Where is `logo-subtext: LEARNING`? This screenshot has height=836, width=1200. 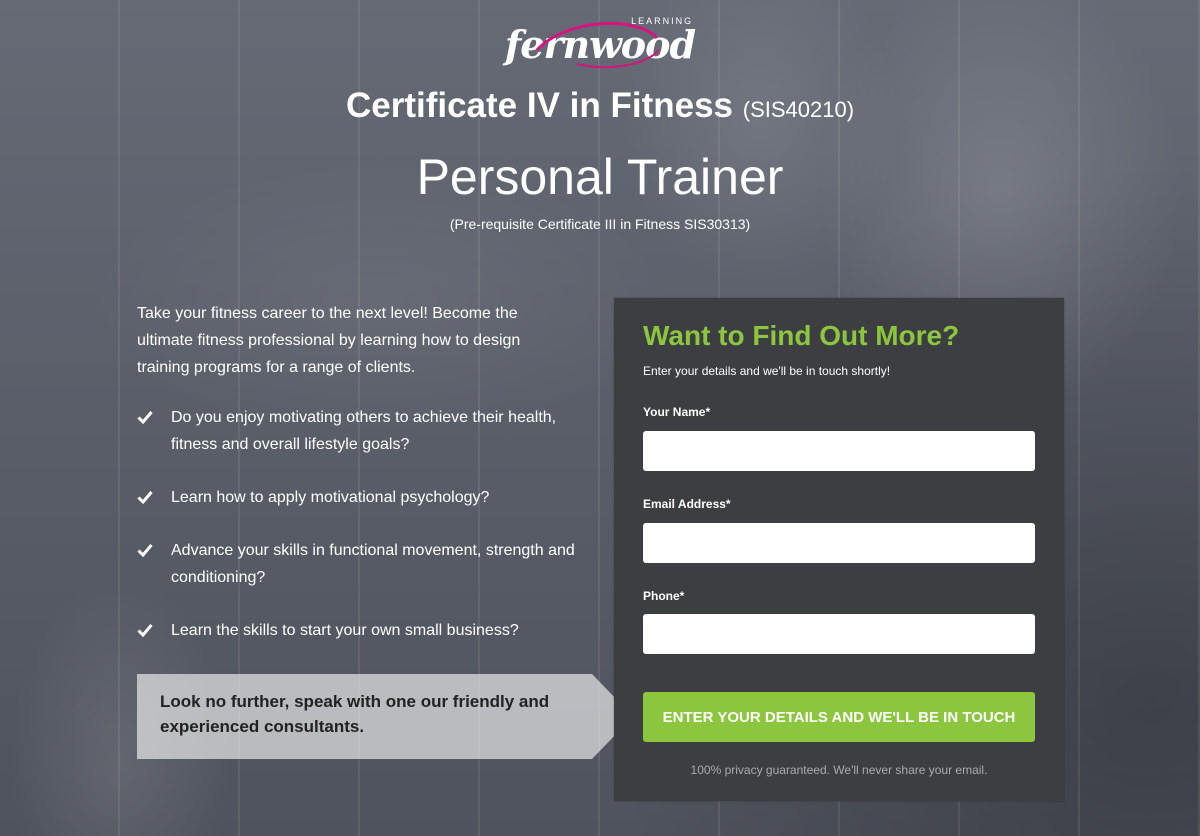
logo-subtext: LEARNING is located at coordinates (662, 21).